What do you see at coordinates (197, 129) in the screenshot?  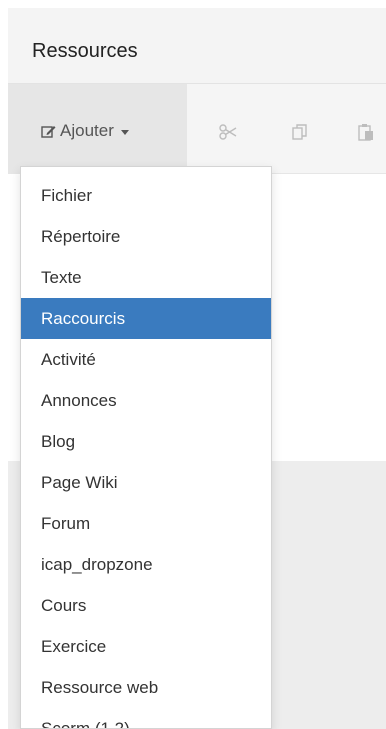 I see `toolbar: Ajouter` at bounding box center [197, 129].